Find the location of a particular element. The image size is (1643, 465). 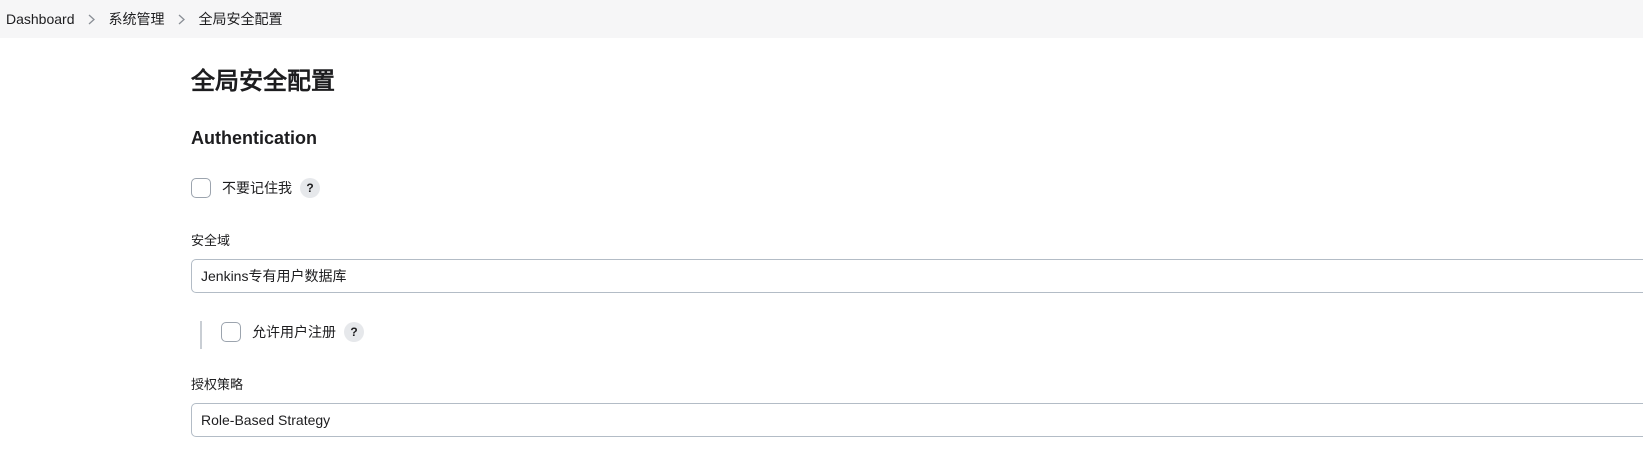

page-title: 全局安全配置 is located at coordinates (263, 81).